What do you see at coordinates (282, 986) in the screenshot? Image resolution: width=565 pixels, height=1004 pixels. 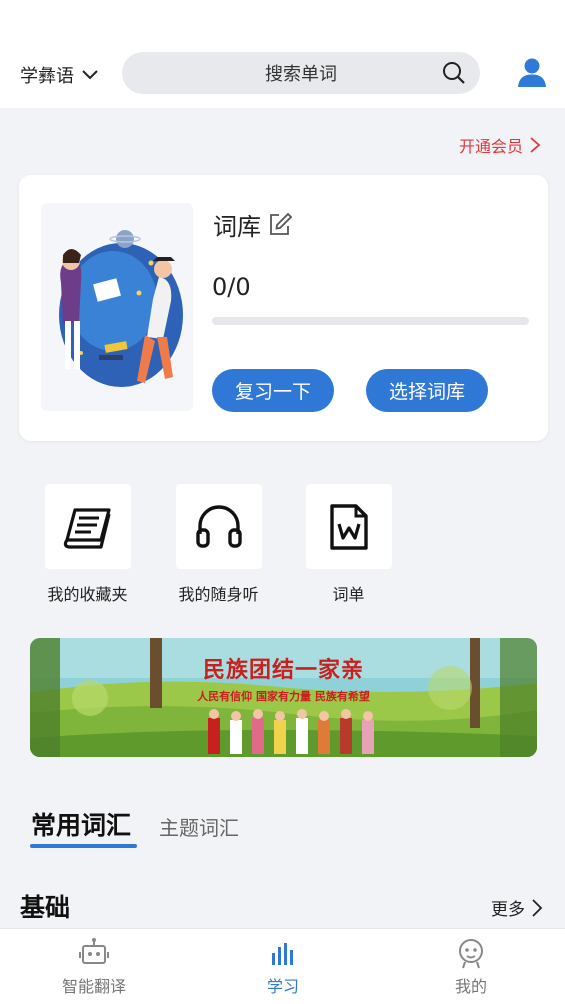 I see `tabbar-label-study: 学习` at bounding box center [282, 986].